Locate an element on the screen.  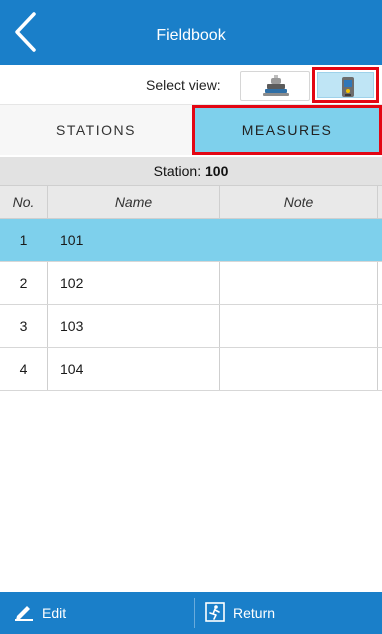
column-header-name: Name is located at coordinates (134, 202).